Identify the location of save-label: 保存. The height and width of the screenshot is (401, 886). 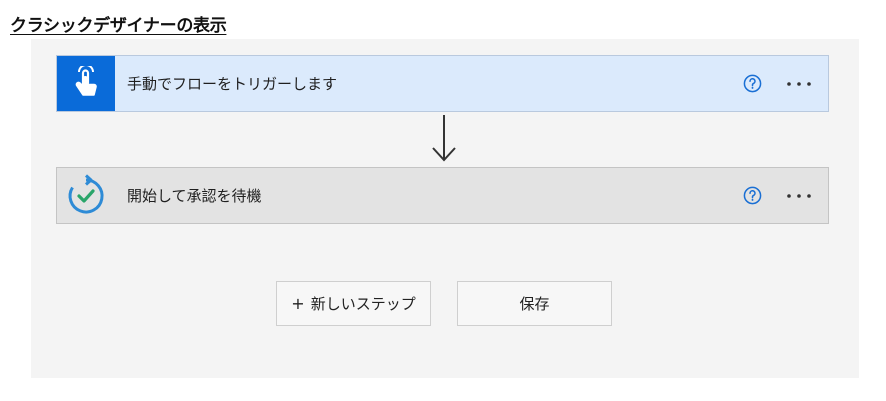
(534, 304).